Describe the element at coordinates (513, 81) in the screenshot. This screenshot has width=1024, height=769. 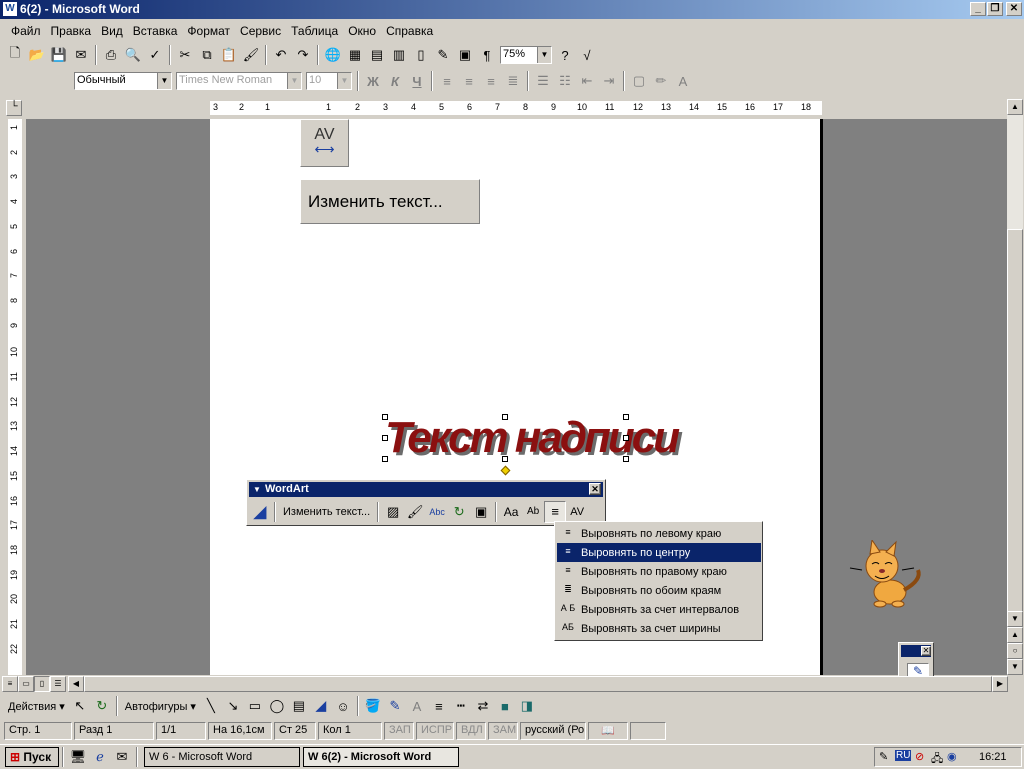
I see `justify-icon: ≣` at that location.